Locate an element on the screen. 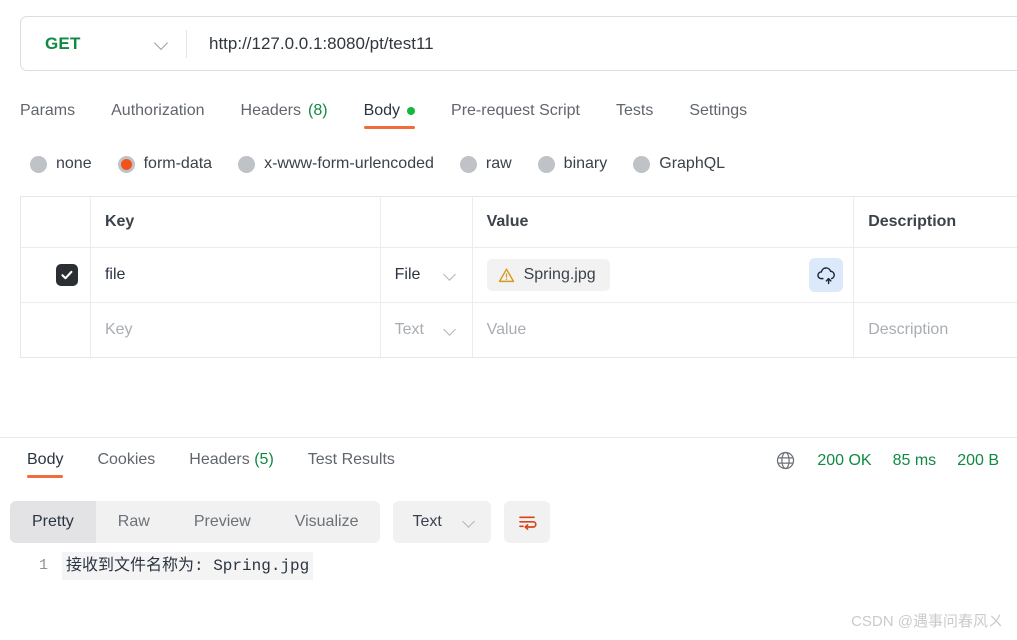 The image size is (1017, 640). radio-label: none is located at coordinates (74, 163).